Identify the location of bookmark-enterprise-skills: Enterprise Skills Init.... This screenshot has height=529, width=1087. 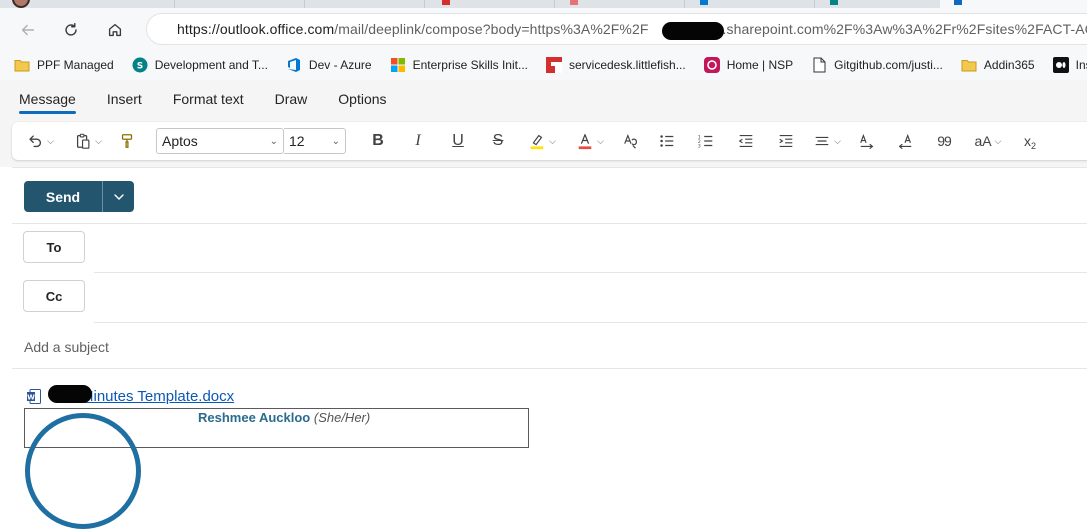
(459, 65).